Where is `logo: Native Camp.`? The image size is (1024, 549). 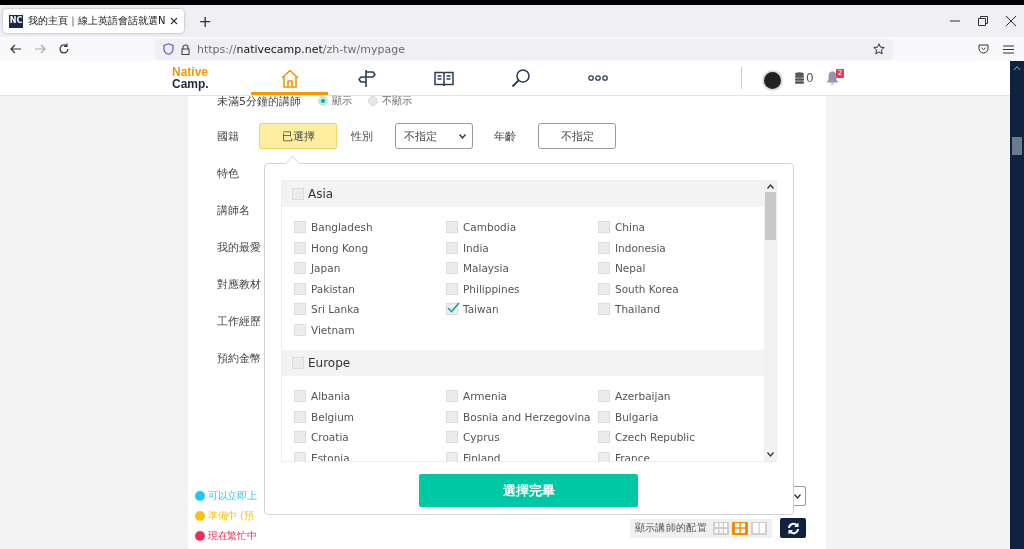
logo: Native Camp. is located at coordinates (211, 78).